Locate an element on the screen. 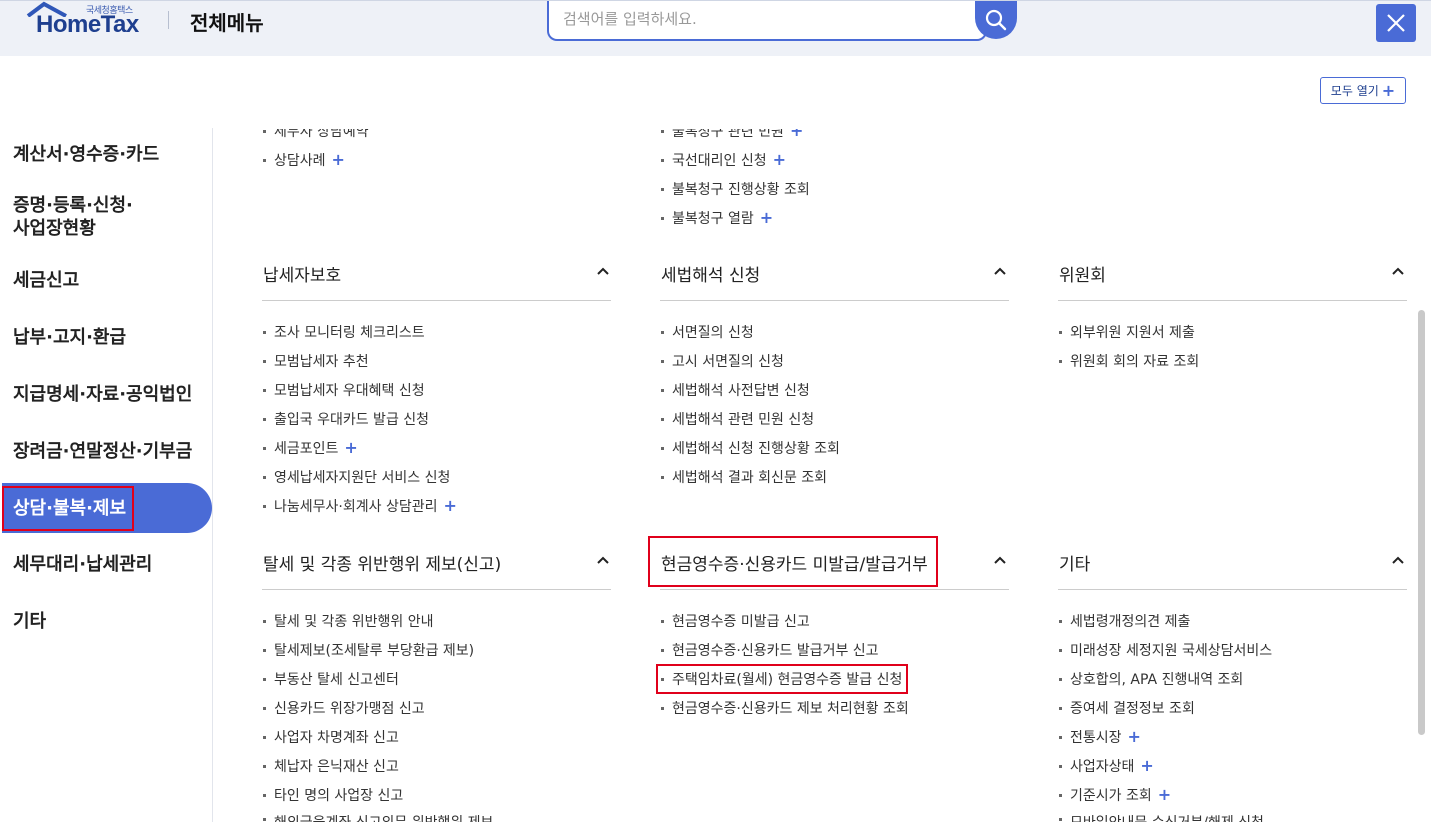  list-item: 모바일안내문 수신거부/해제 신청 is located at coordinates (1161, 817).